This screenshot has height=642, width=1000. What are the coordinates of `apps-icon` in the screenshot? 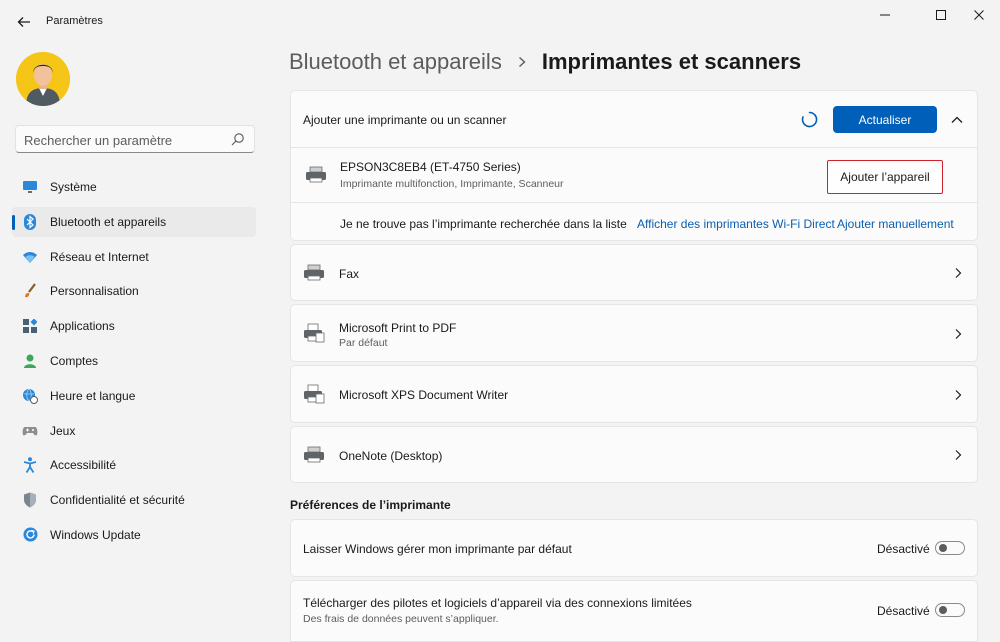 It's located at (30, 326).